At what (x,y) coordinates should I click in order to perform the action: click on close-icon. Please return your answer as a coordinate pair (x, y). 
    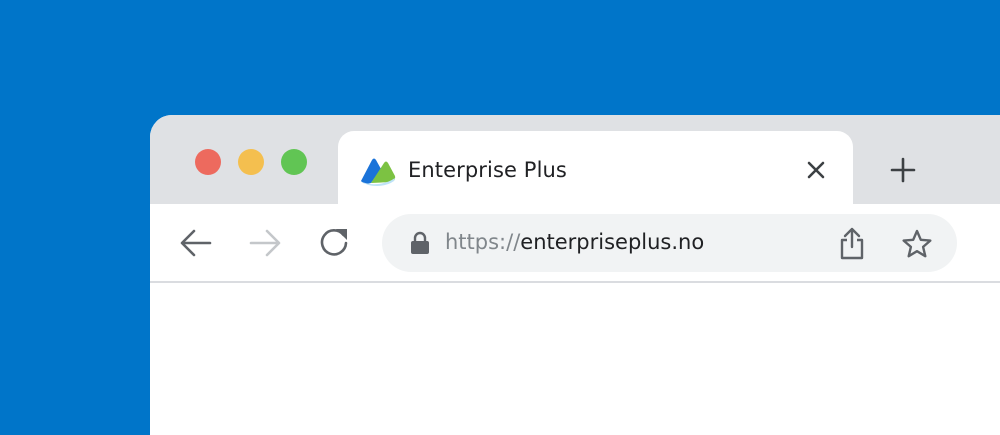
    Looking at the image, I should click on (816, 170).